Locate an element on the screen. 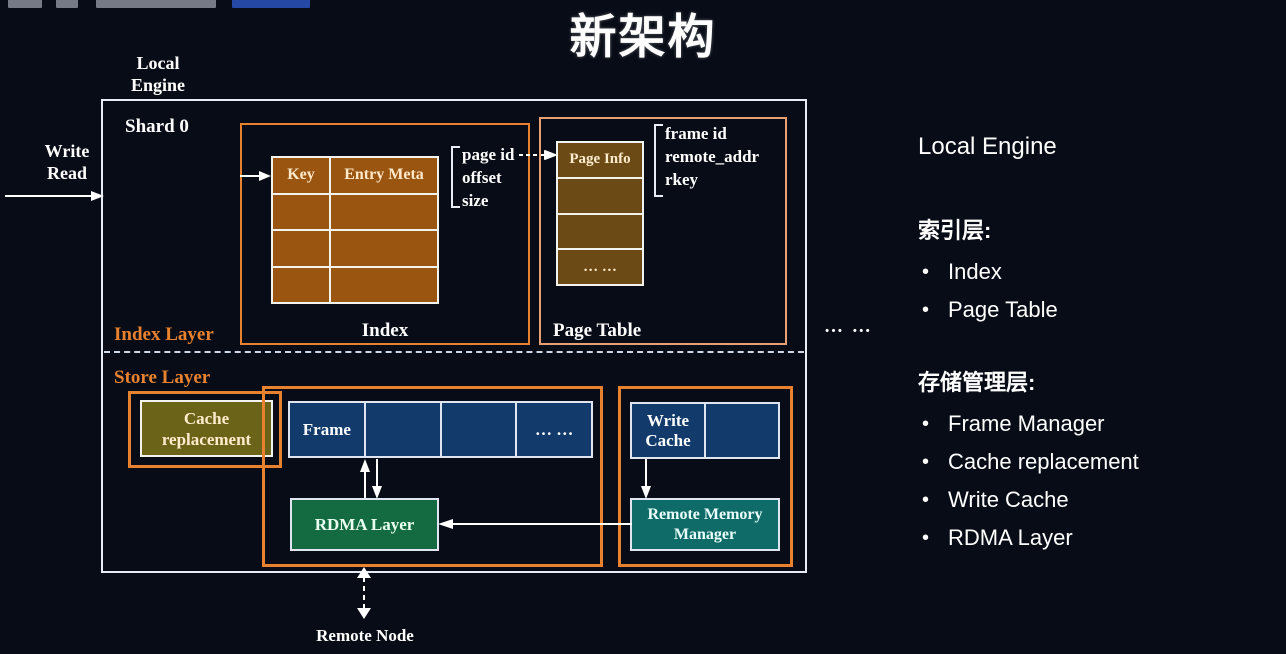  page-table-caption: Page Table is located at coordinates (597, 330).